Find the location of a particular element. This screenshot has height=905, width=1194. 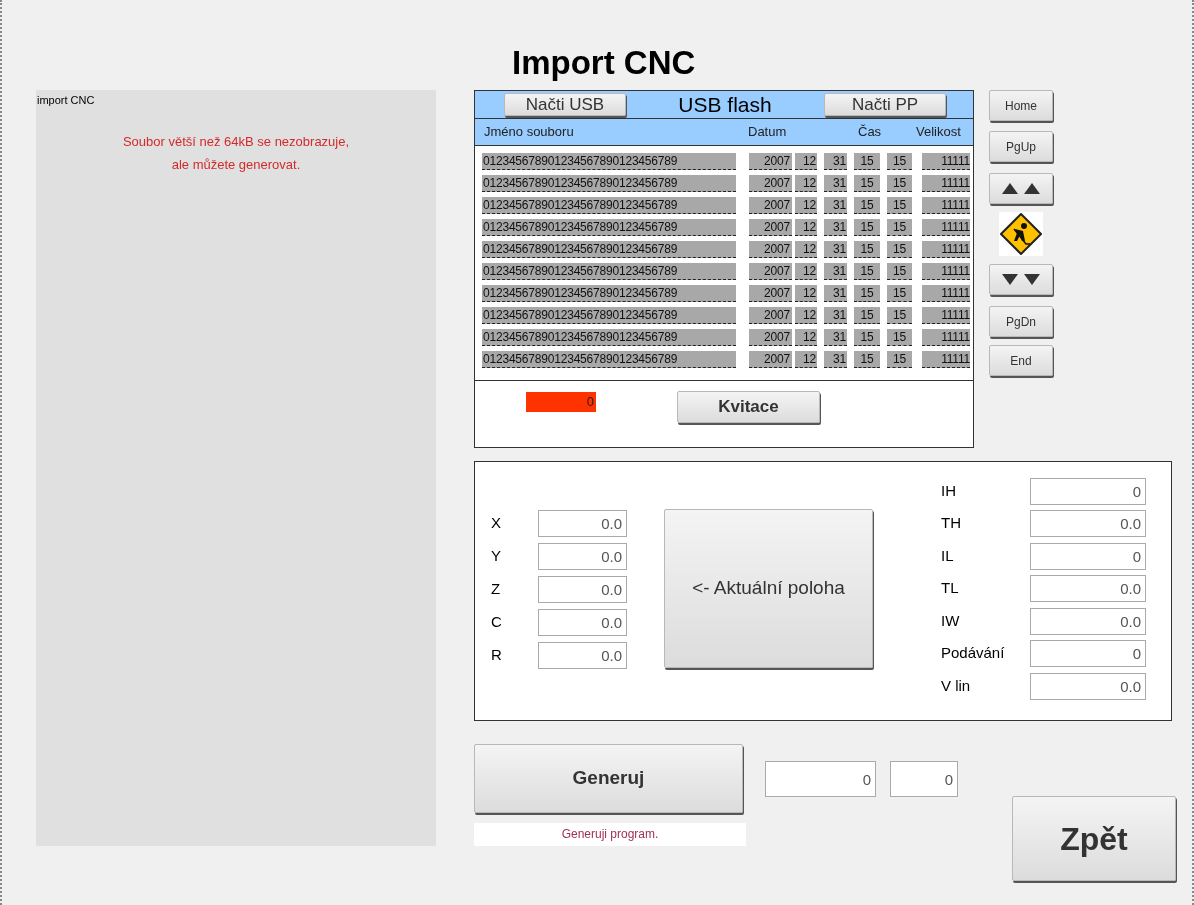

page-down-button is located at coordinates (1021, 279).